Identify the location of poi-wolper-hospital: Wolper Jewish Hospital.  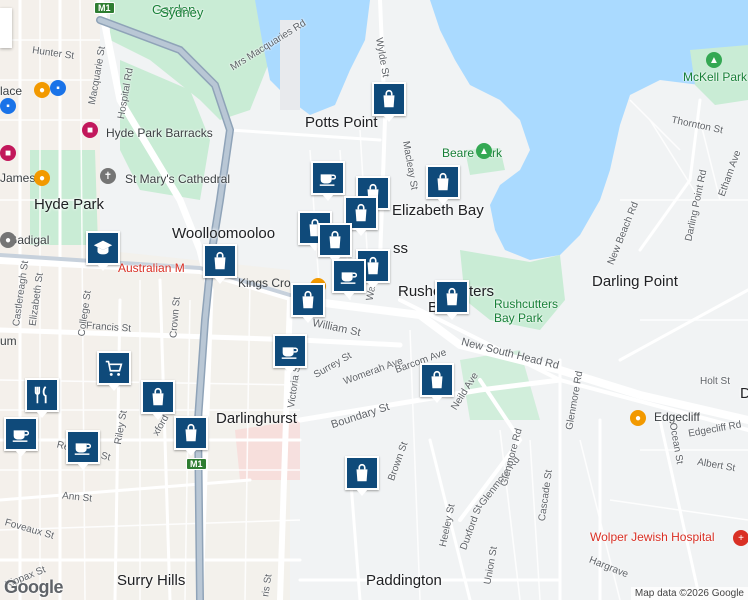
(652, 537).